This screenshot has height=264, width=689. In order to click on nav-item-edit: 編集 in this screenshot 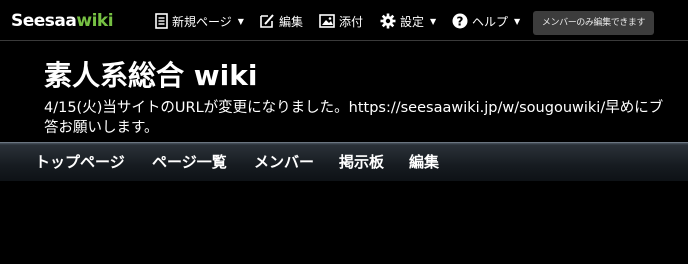, I will do `click(424, 162)`.